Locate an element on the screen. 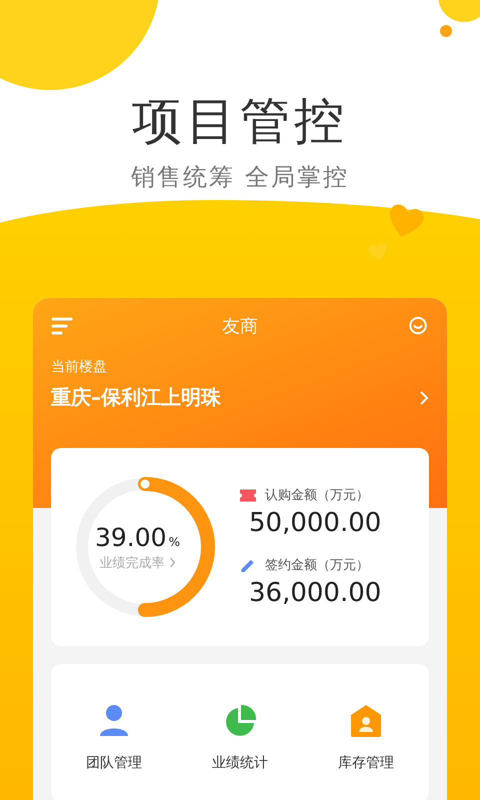 This screenshot has width=480, height=800. menu-icon is located at coordinates (62, 326).